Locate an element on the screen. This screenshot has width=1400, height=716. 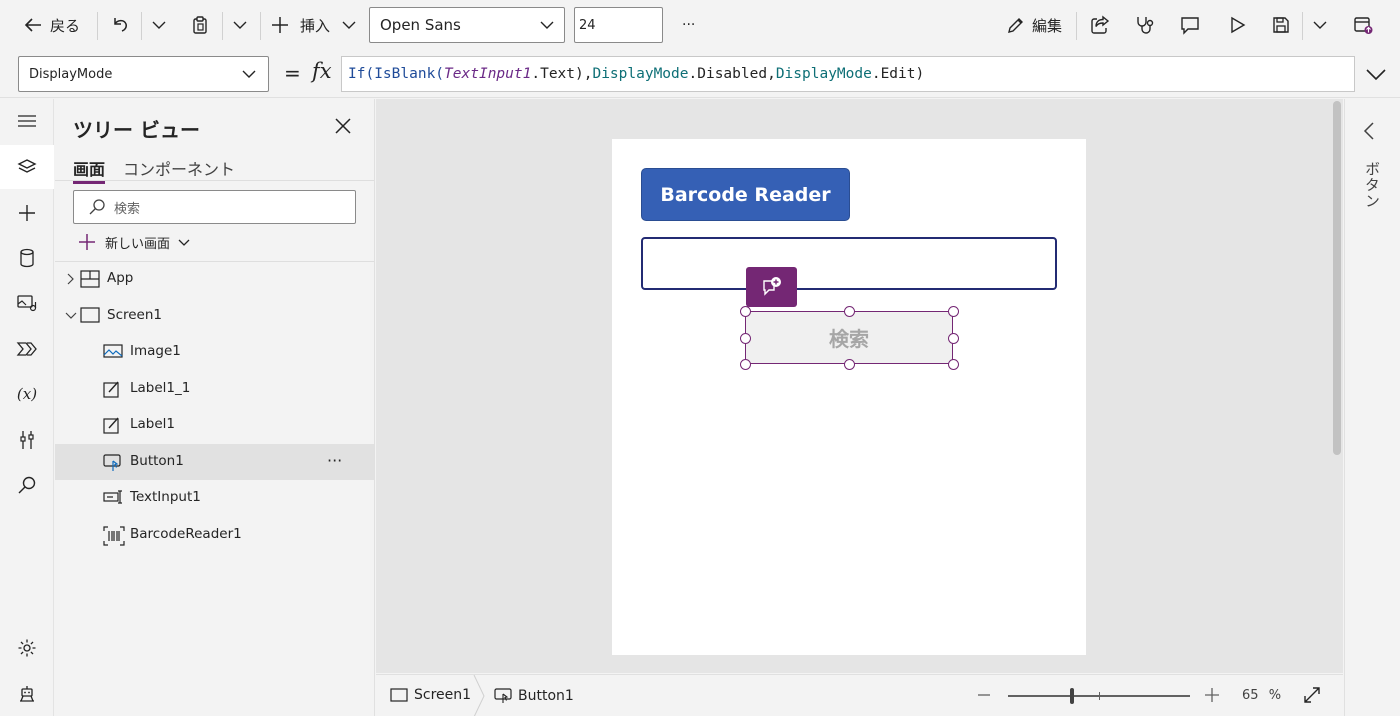
insert-button: 挿入 is located at coordinates (314, 25).